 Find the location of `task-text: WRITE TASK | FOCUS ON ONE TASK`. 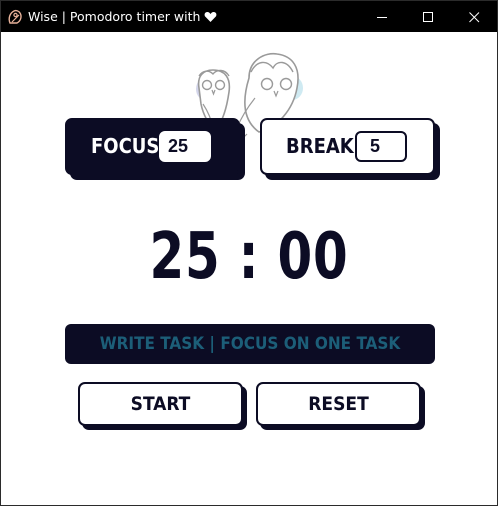

task-text: WRITE TASK | FOCUS ON ONE TASK is located at coordinates (250, 344).